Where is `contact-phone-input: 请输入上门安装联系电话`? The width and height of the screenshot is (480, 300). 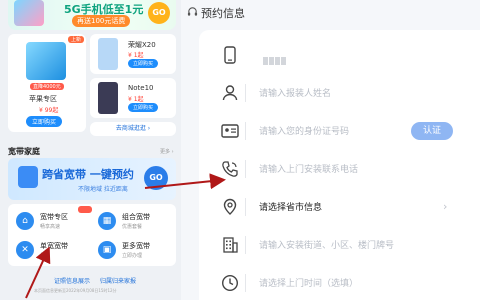
contact-phone-input: 请输入上门安装联系电话 is located at coordinates (308, 168).